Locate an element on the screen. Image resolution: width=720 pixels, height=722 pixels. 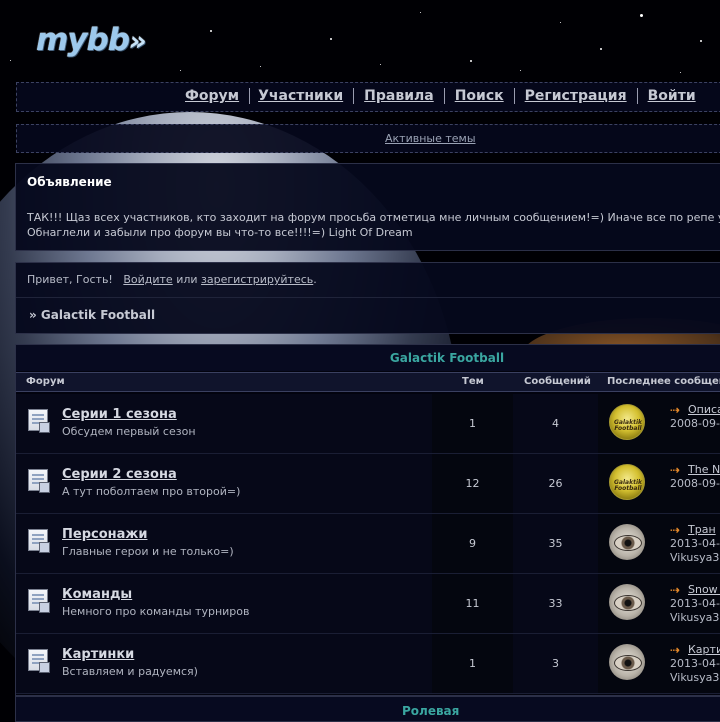
posts-count: 26 is located at coordinates (555, 483).